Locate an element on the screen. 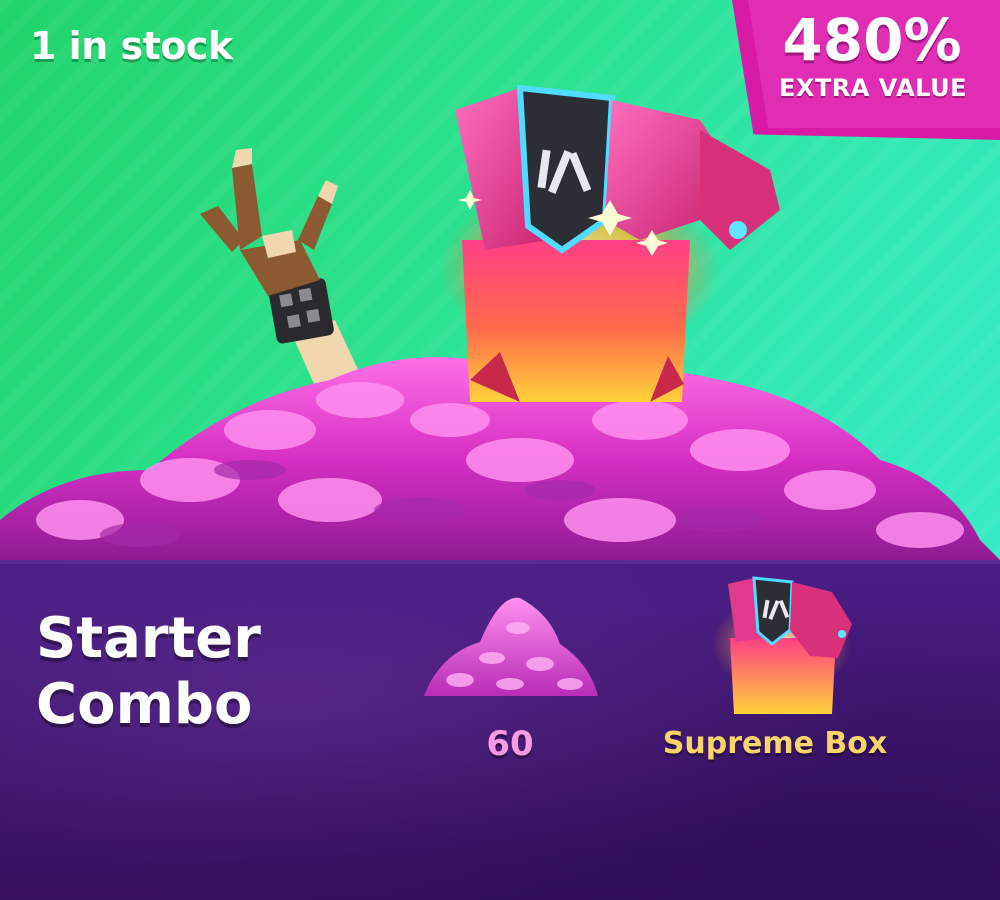 The height and width of the screenshot is (900, 1000). supreme-box-label: Supreme Box is located at coordinates (775, 743).